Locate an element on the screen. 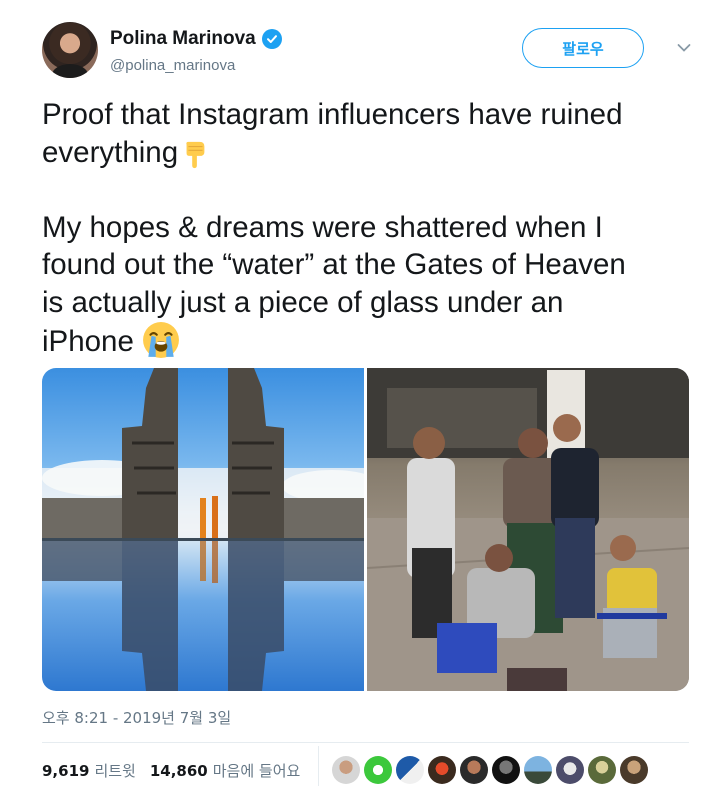 This screenshot has height=795, width=728. tweet-line-2: everything is located at coordinates (110, 152).